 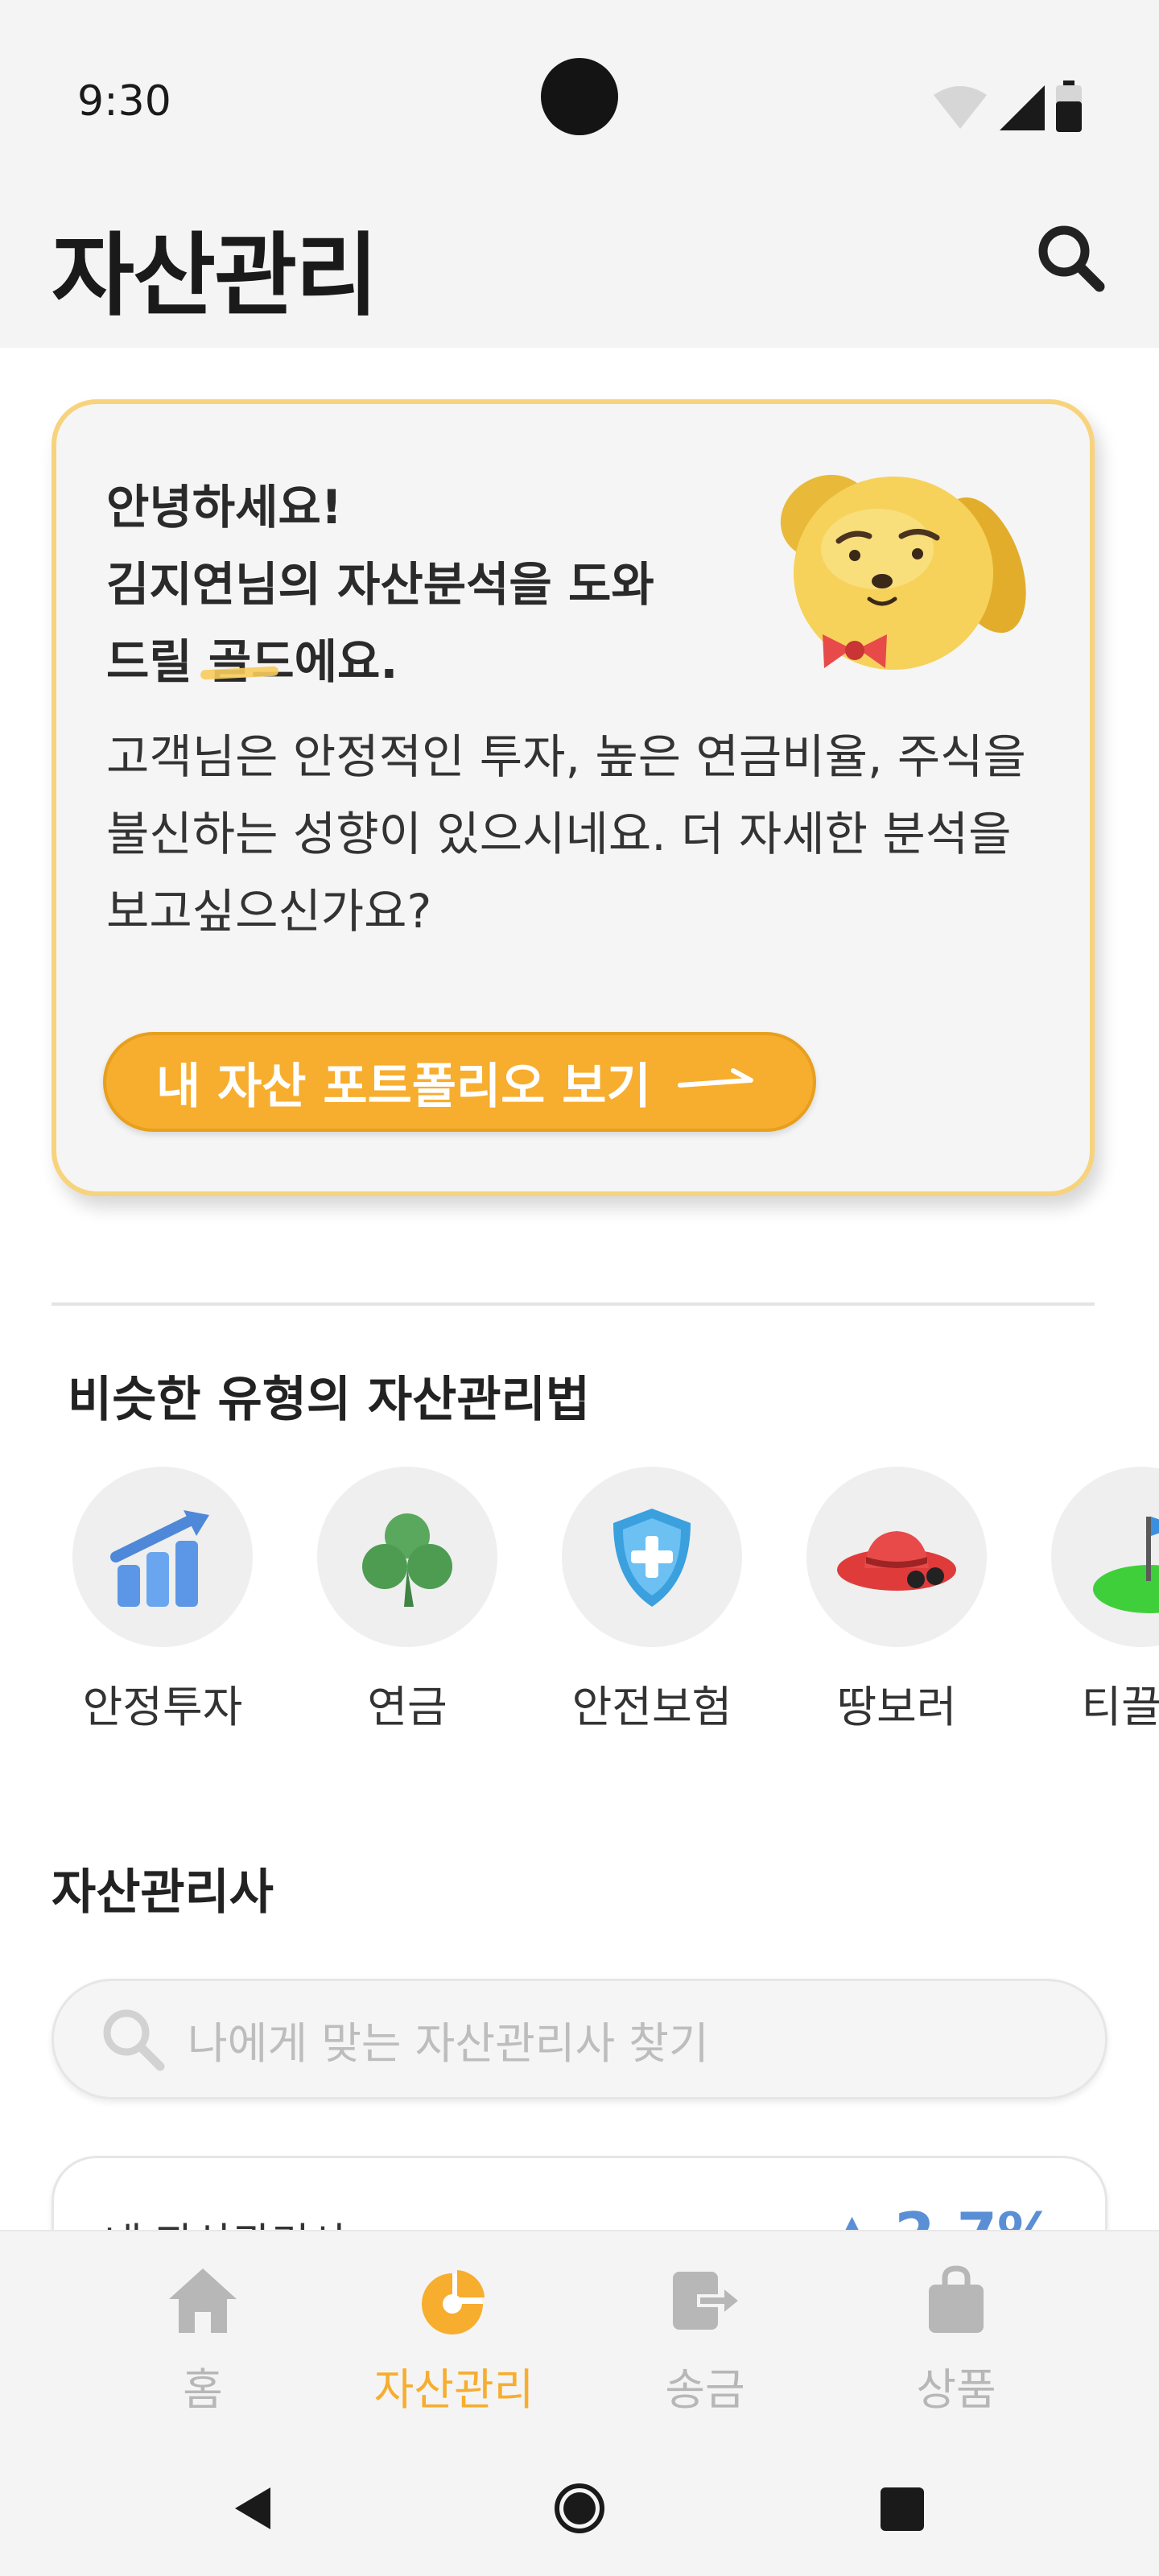 I want to click on nav-asset-management: 자산관리, so click(x=454, y=2339).